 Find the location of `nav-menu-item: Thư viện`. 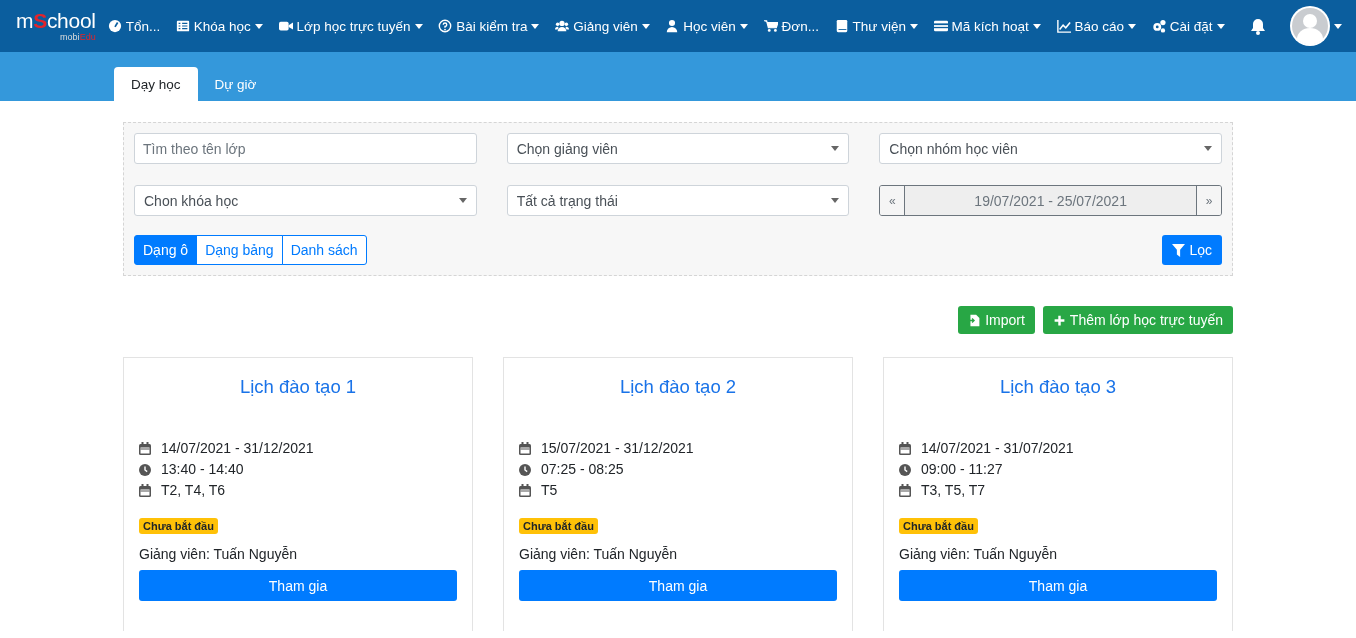

nav-menu-item: Thư viện is located at coordinates (876, 26).